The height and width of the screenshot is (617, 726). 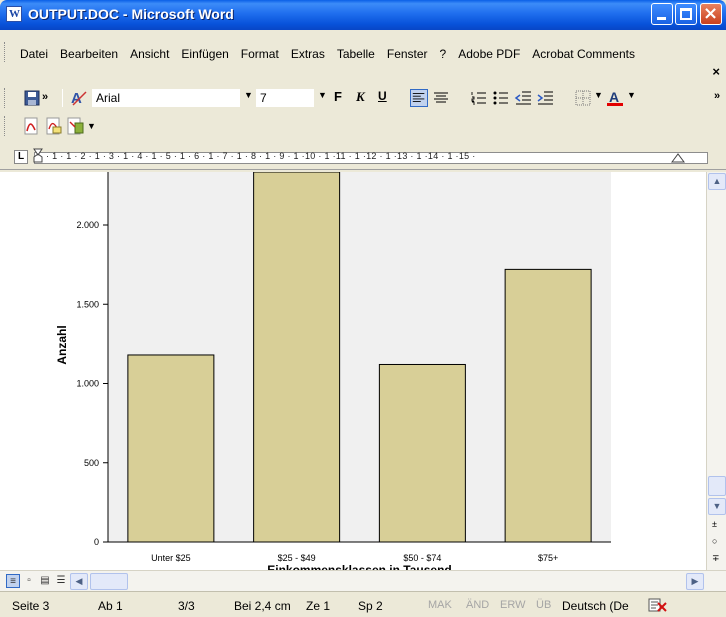 I want to click on x-axis-title: Einkommensklassen in Tausend, so click(x=359, y=566).